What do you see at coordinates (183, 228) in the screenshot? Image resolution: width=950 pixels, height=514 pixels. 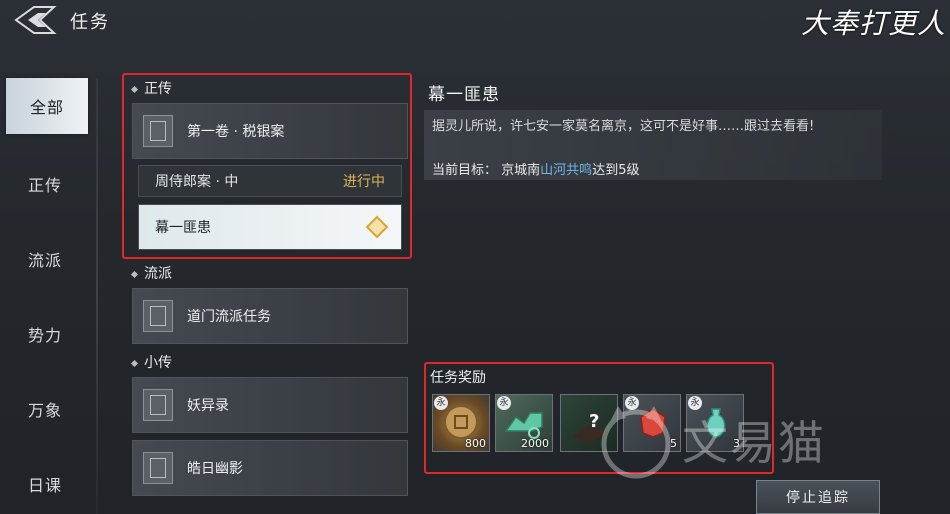 I see `quest-label: 幕一匪患` at bounding box center [183, 228].